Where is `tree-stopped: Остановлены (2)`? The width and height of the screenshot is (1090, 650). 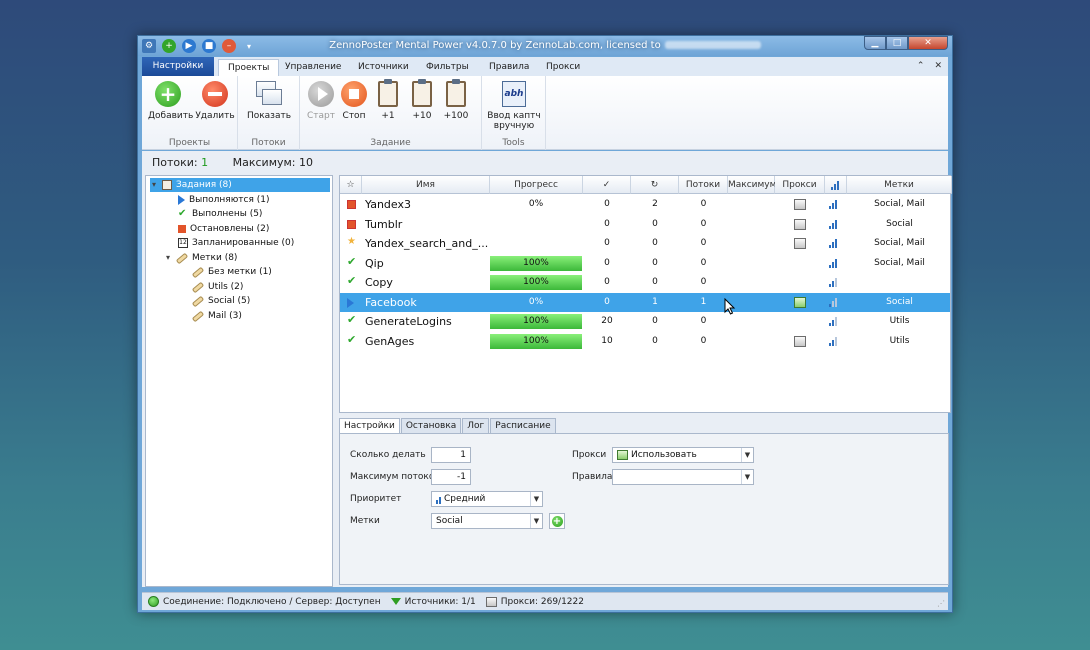 tree-stopped: Остановлены (2) is located at coordinates (223, 229).